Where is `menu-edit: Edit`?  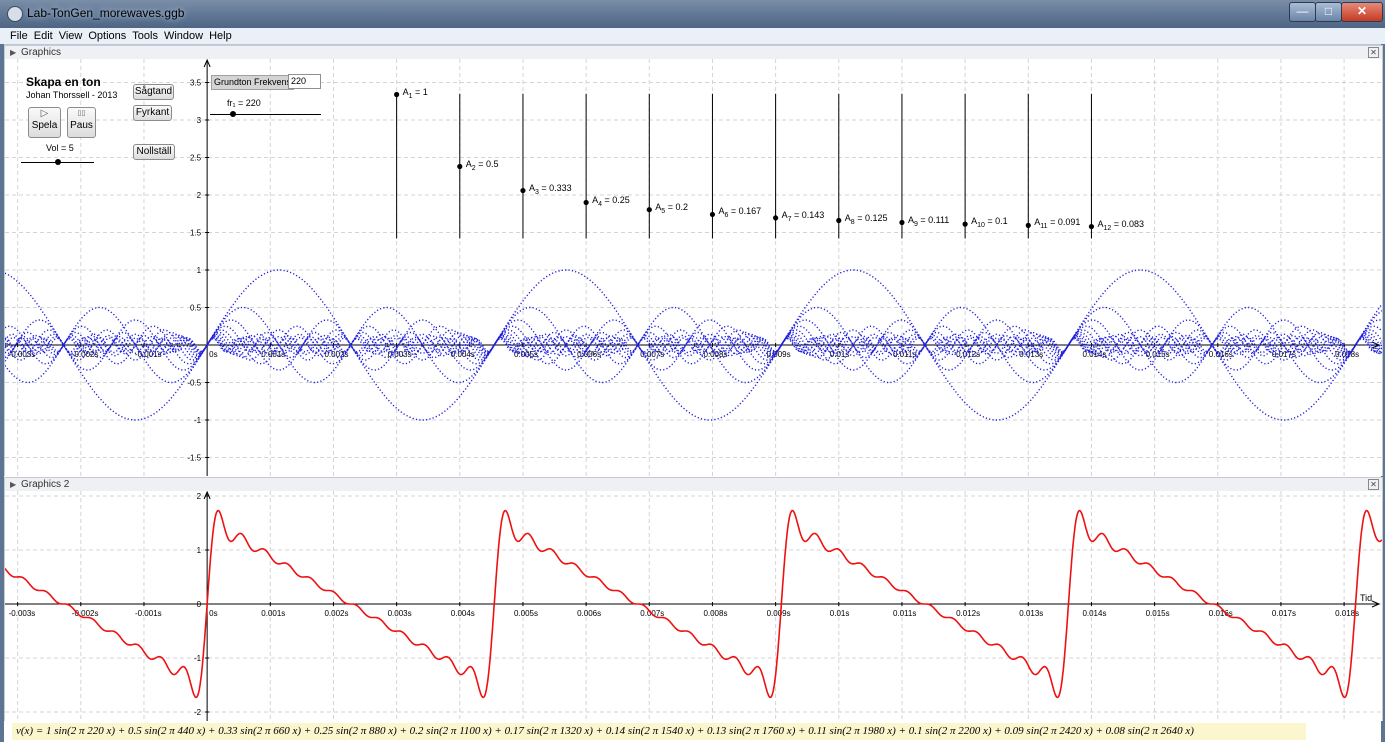
menu-edit: Edit is located at coordinates (43, 35).